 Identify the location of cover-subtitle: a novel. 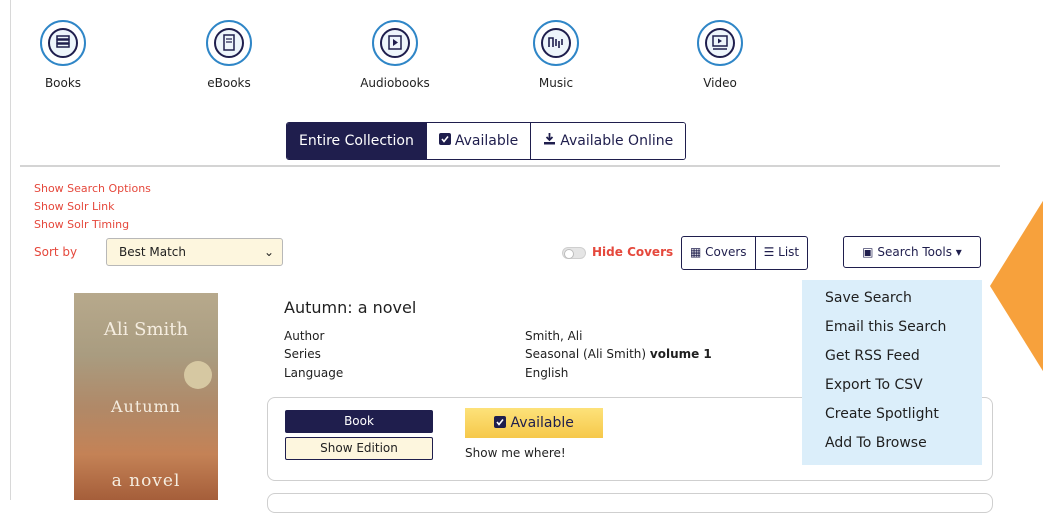
(146, 481).